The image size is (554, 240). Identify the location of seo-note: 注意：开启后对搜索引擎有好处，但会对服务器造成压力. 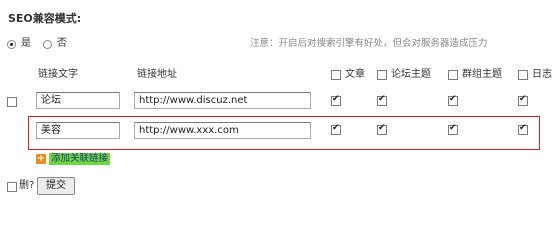
(369, 43).